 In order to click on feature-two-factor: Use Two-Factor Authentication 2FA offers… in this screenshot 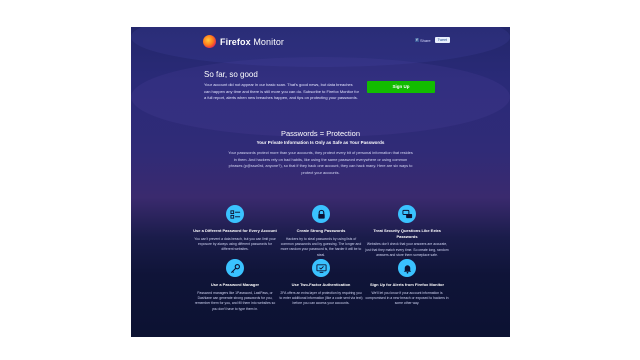, I will do `click(321, 283)`.